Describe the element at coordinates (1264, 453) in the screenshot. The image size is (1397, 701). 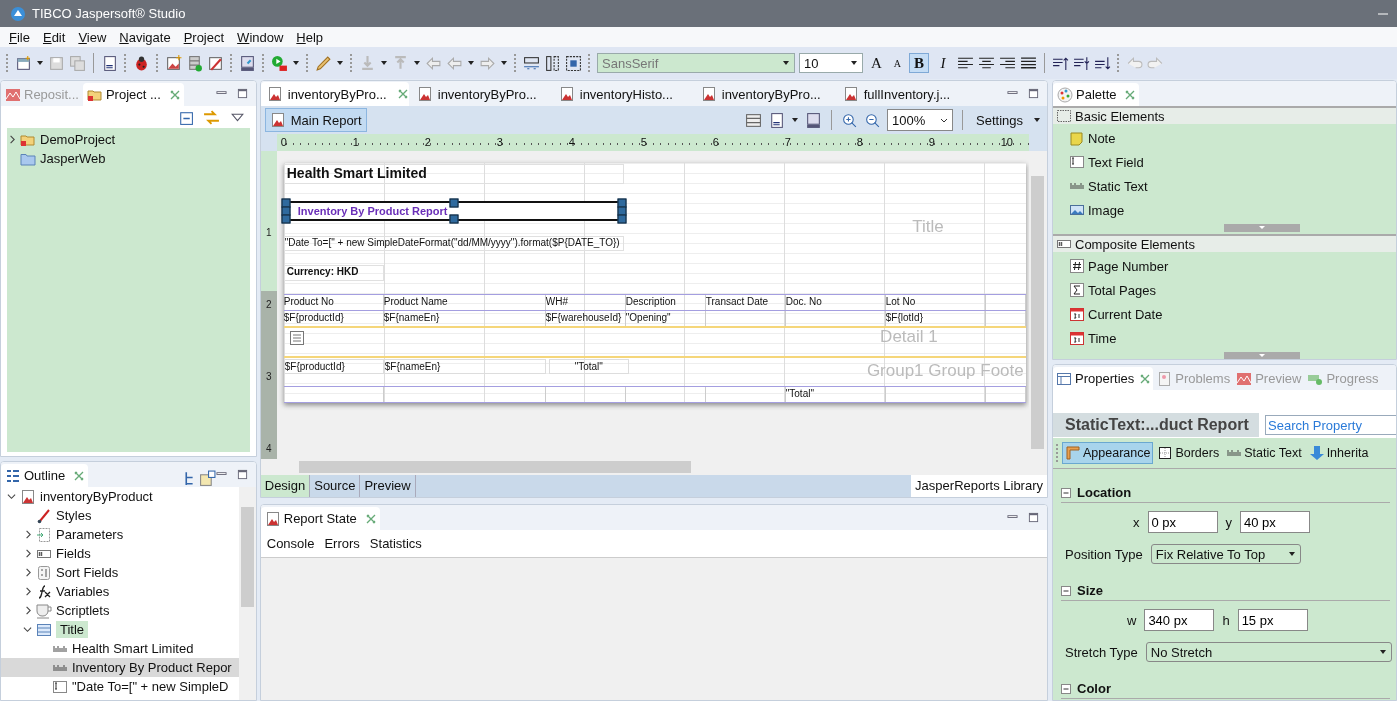
I see `property-tab: Static Text` at that location.